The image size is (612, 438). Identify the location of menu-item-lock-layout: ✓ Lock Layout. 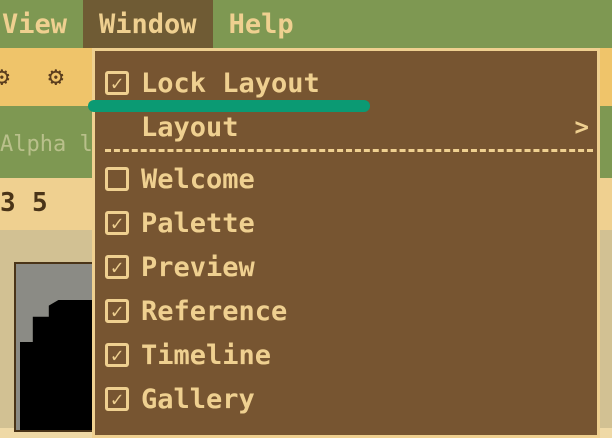
(346, 83).